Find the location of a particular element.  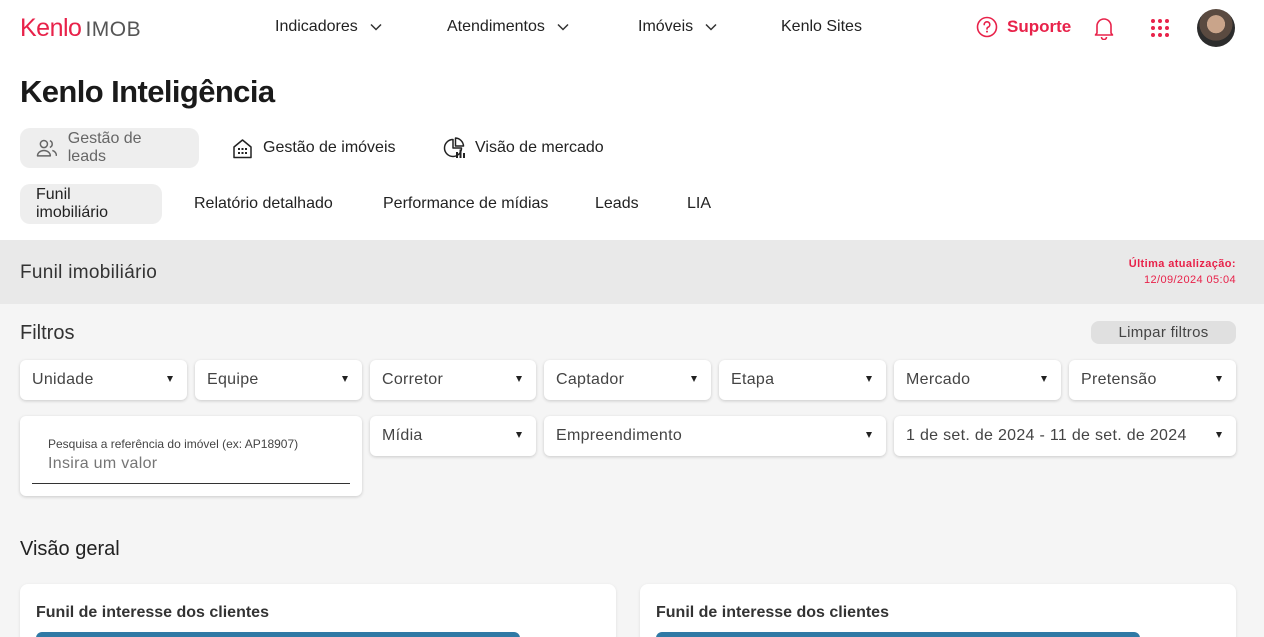

filter-midia-label: Mídia is located at coordinates (402, 435).